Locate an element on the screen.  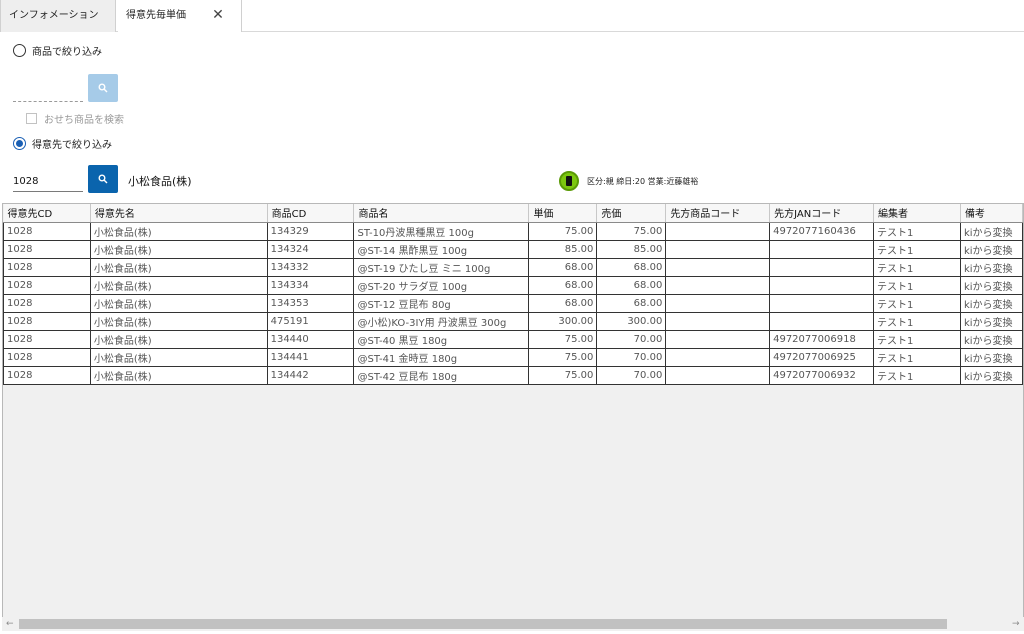
customer-filter-option: 得意先で絞り込み is located at coordinates (62, 143).